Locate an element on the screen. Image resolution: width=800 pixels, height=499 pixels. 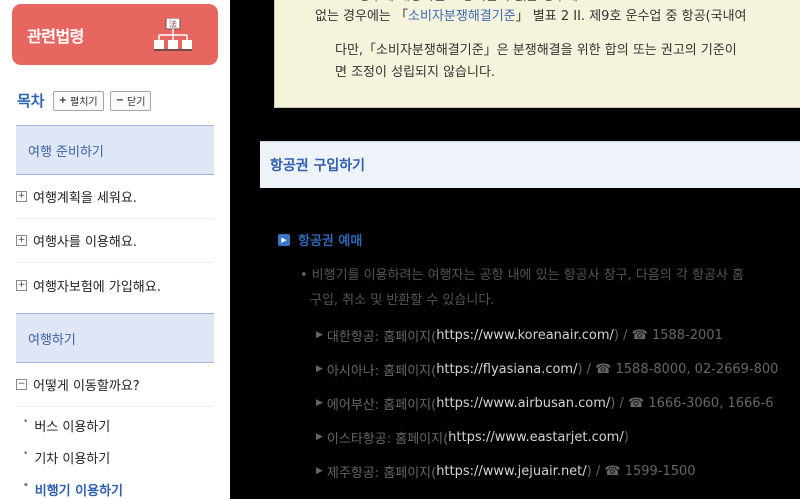
toc-item-label: 어떻게 이동할까요? is located at coordinates (86, 386).